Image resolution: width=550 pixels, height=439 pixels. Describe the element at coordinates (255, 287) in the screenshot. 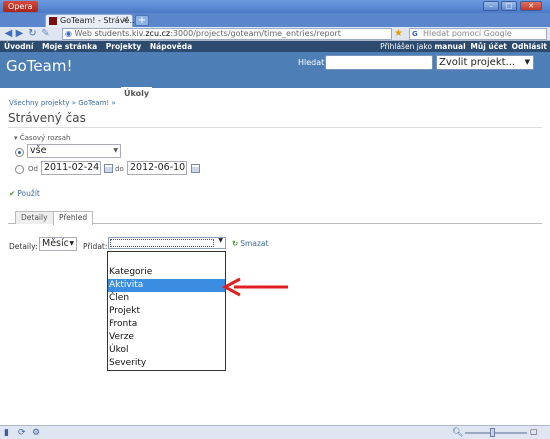

I see `red-arrow` at that location.